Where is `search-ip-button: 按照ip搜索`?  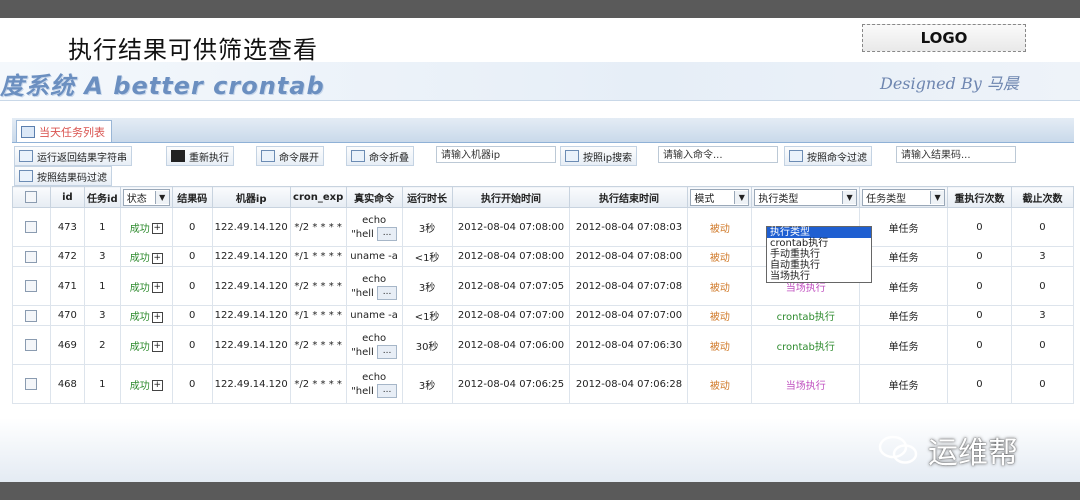
search-ip-button: 按照ip搜索 is located at coordinates (599, 156).